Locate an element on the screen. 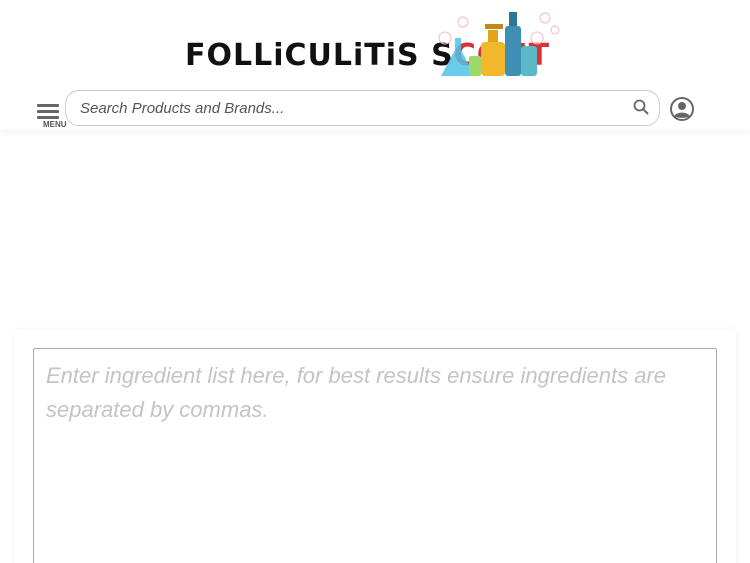 Image resolution: width=750 pixels, height=563 pixels. logo-text-main: FOLLiCULiTiS S is located at coordinates (319, 55).